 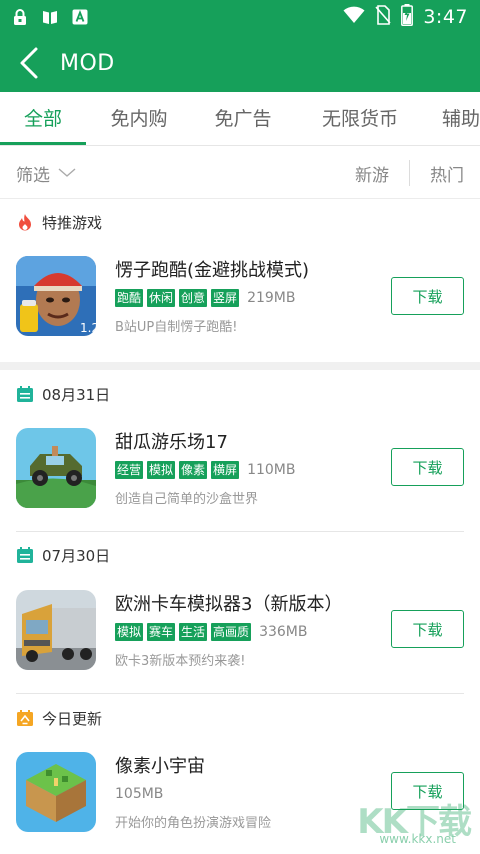 I want to click on filter-bar: 筛选 新游 热门, so click(x=240, y=173).